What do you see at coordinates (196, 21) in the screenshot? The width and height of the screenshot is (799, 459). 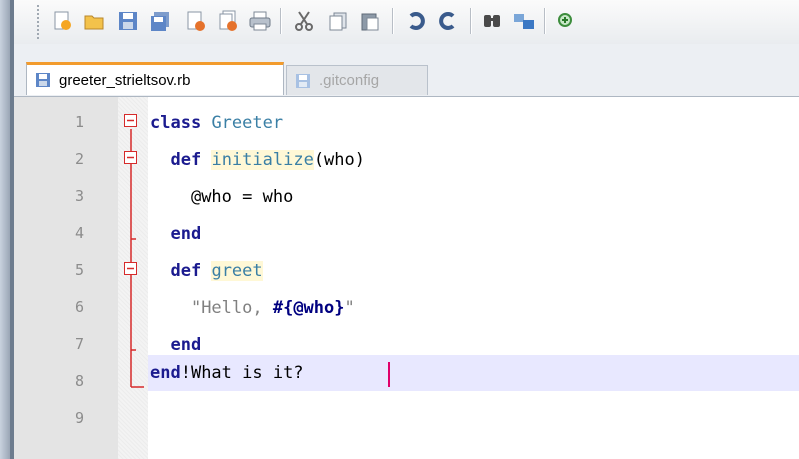 I see `close-icon` at bounding box center [196, 21].